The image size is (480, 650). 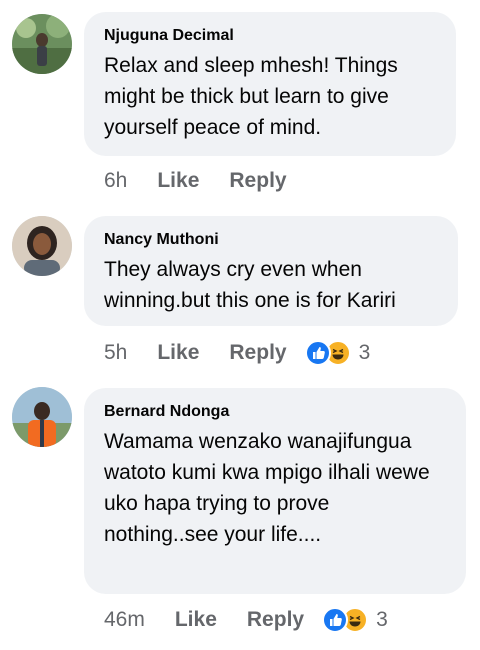 What do you see at coordinates (246, 620) in the screenshot?
I see `comment-actions: 46m Like Reply 3` at bounding box center [246, 620].